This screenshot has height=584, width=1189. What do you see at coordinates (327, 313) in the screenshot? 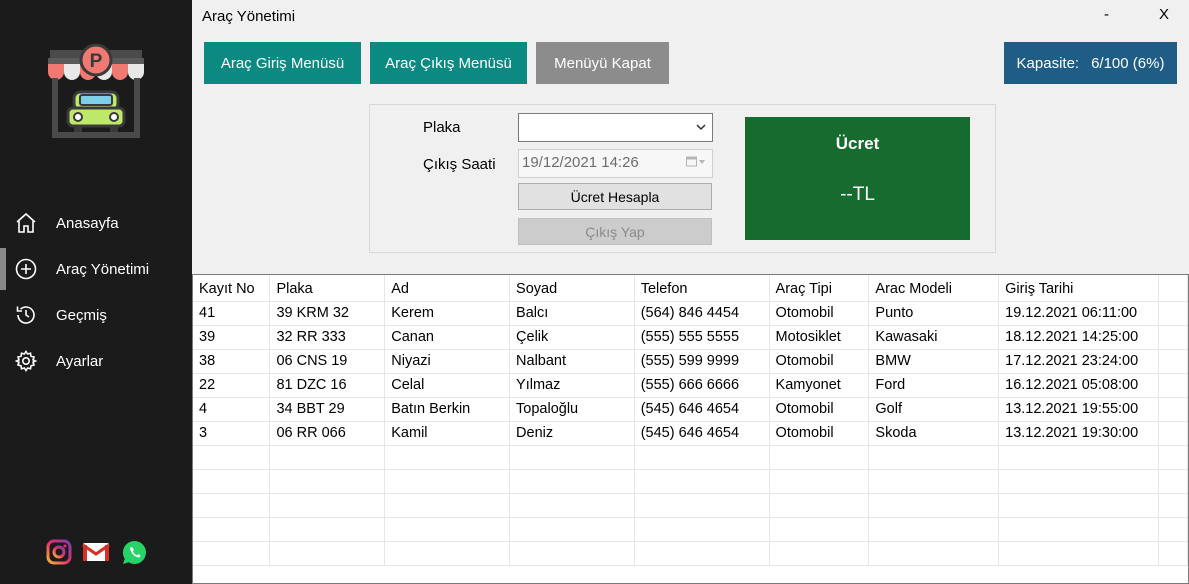
I see `table-cell: 39 KRM 32` at bounding box center [327, 313].